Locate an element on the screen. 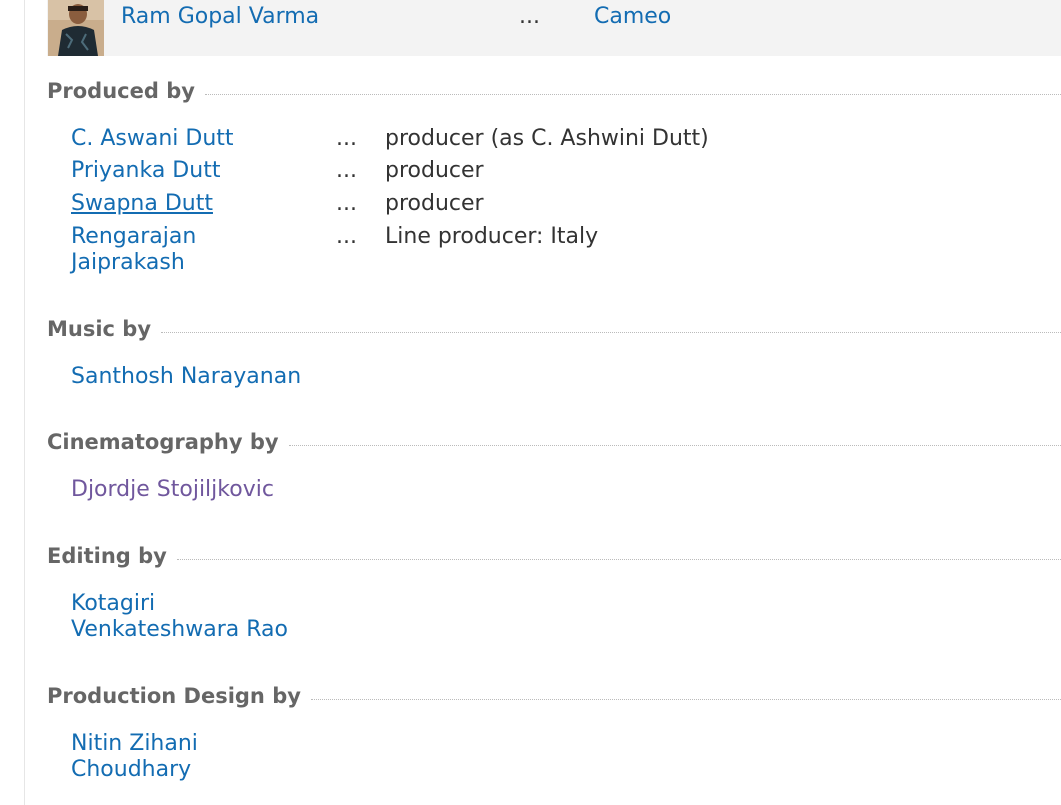 Image resolution: width=1061 pixels, height=805 pixels. avatar is located at coordinates (76, 28).